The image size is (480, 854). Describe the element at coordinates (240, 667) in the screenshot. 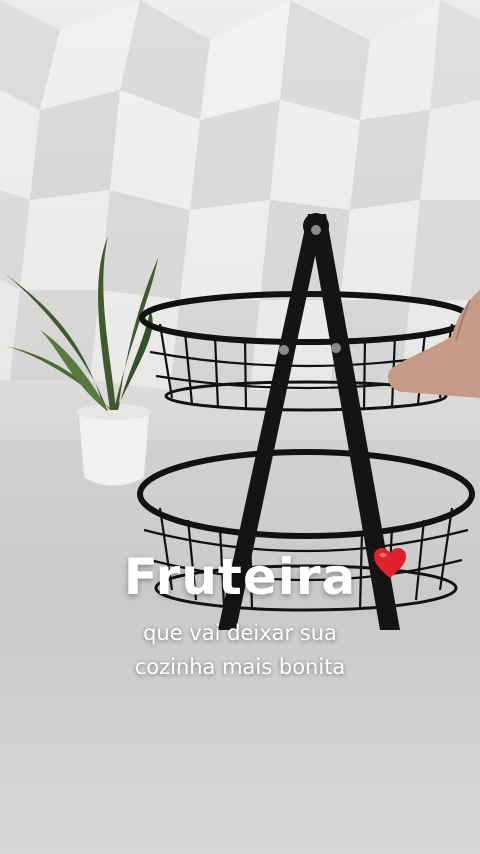

I see `caption-line-2: cozinha mais bonita` at that location.